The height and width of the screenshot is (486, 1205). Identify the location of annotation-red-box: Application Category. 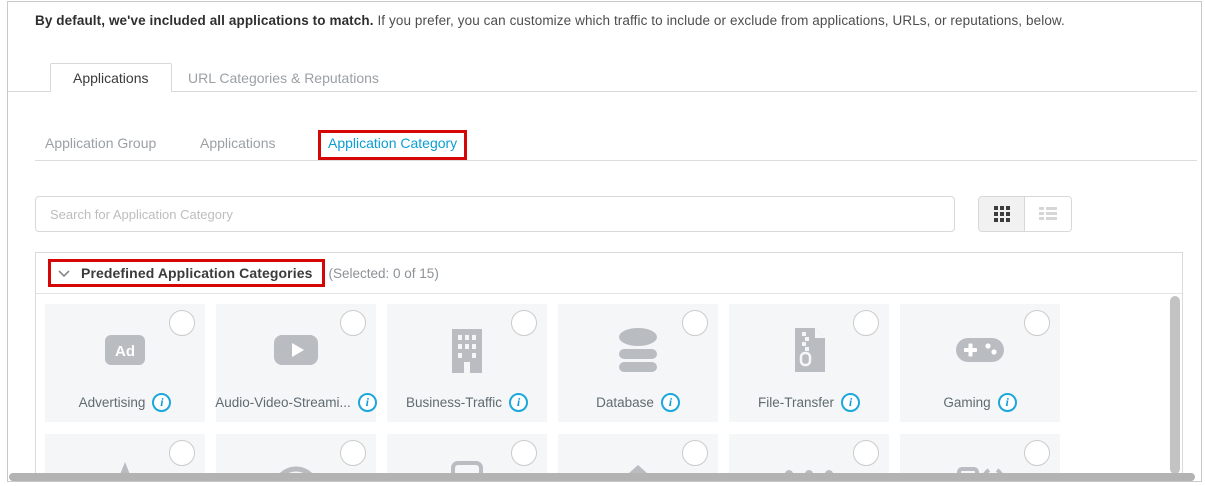
(393, 145).